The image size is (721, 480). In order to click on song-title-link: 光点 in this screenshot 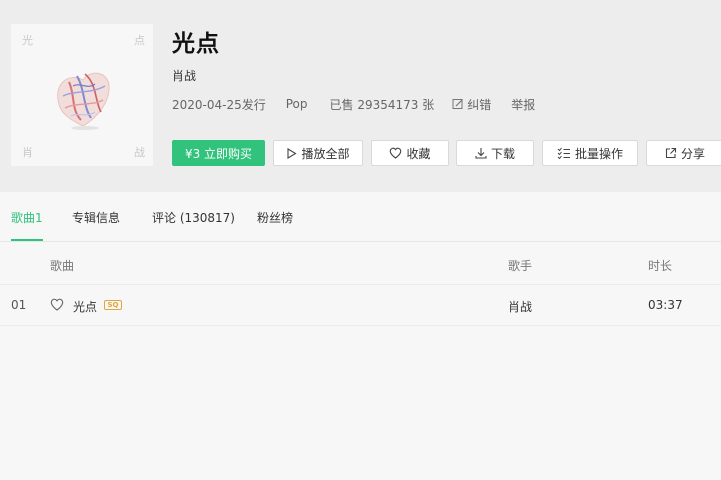, I will do `click(85, 306)`.